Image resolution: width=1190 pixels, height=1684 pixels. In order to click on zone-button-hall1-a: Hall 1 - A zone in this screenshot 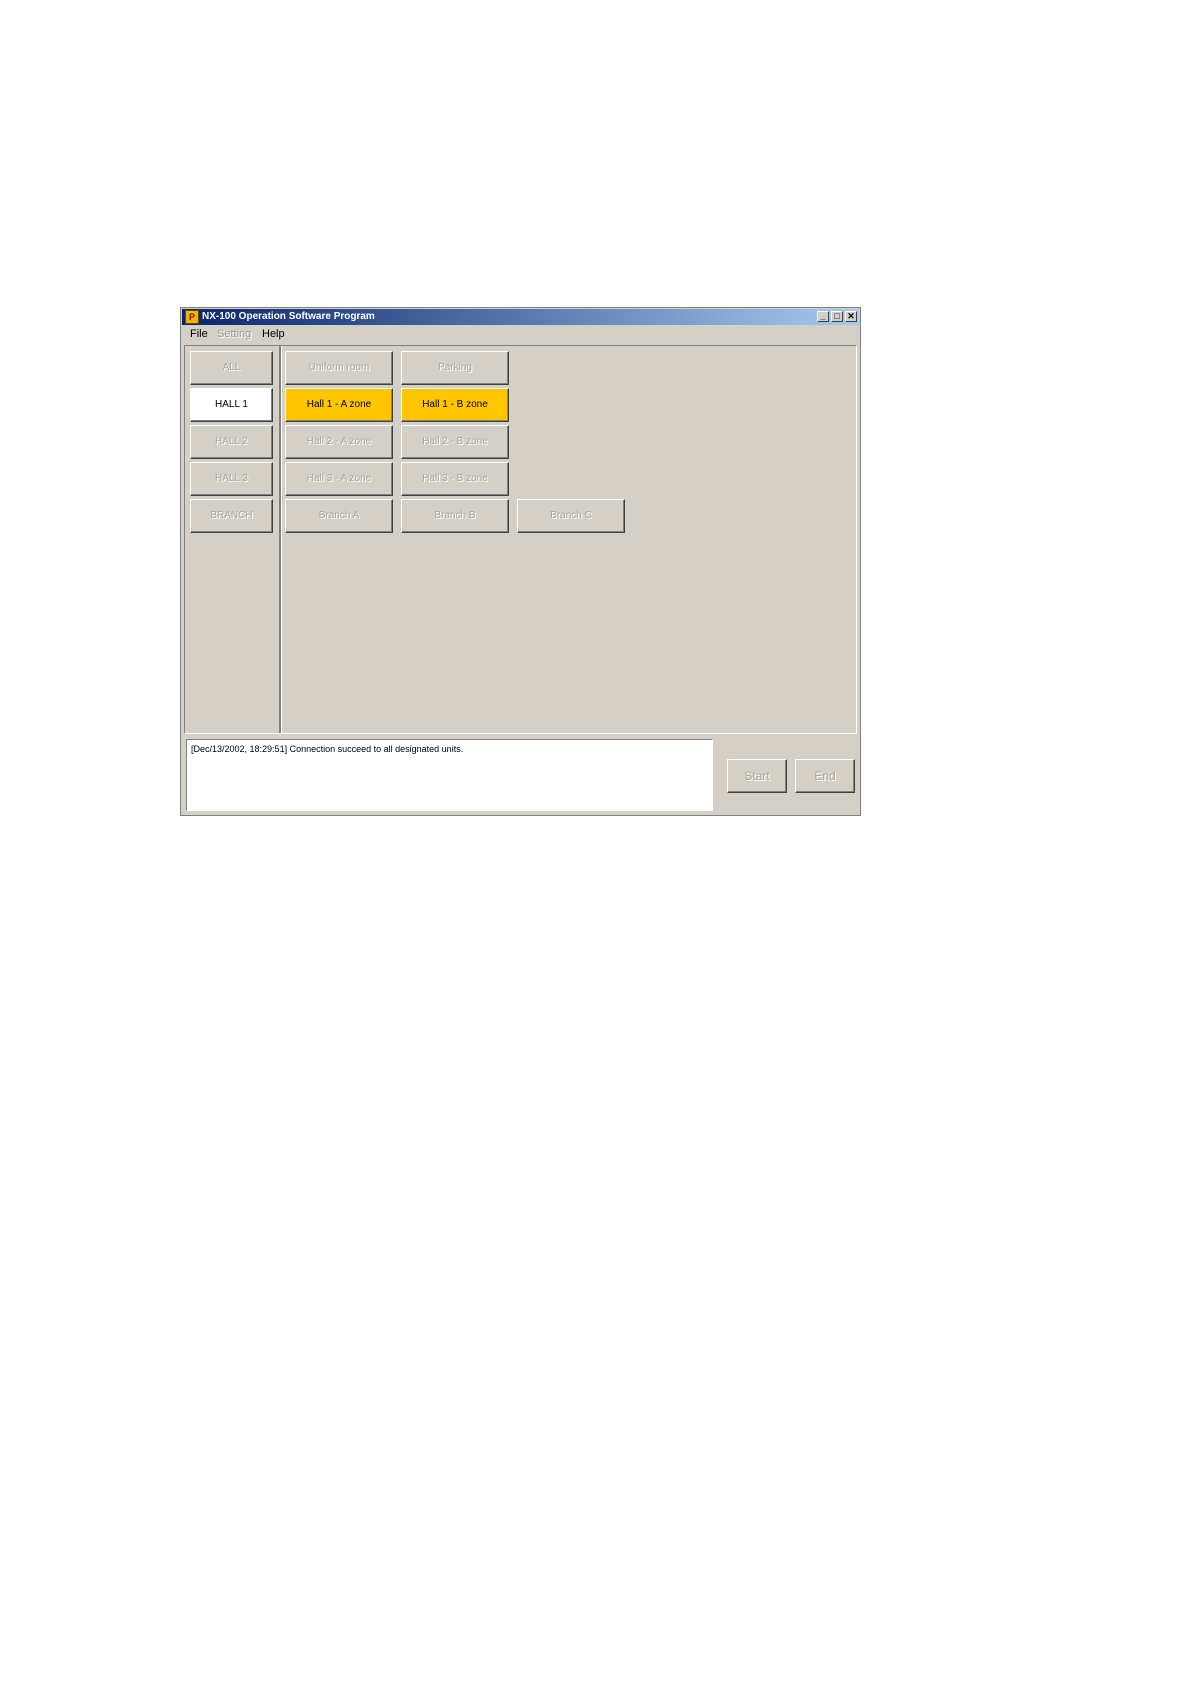, I will do `click(339, 405)`.